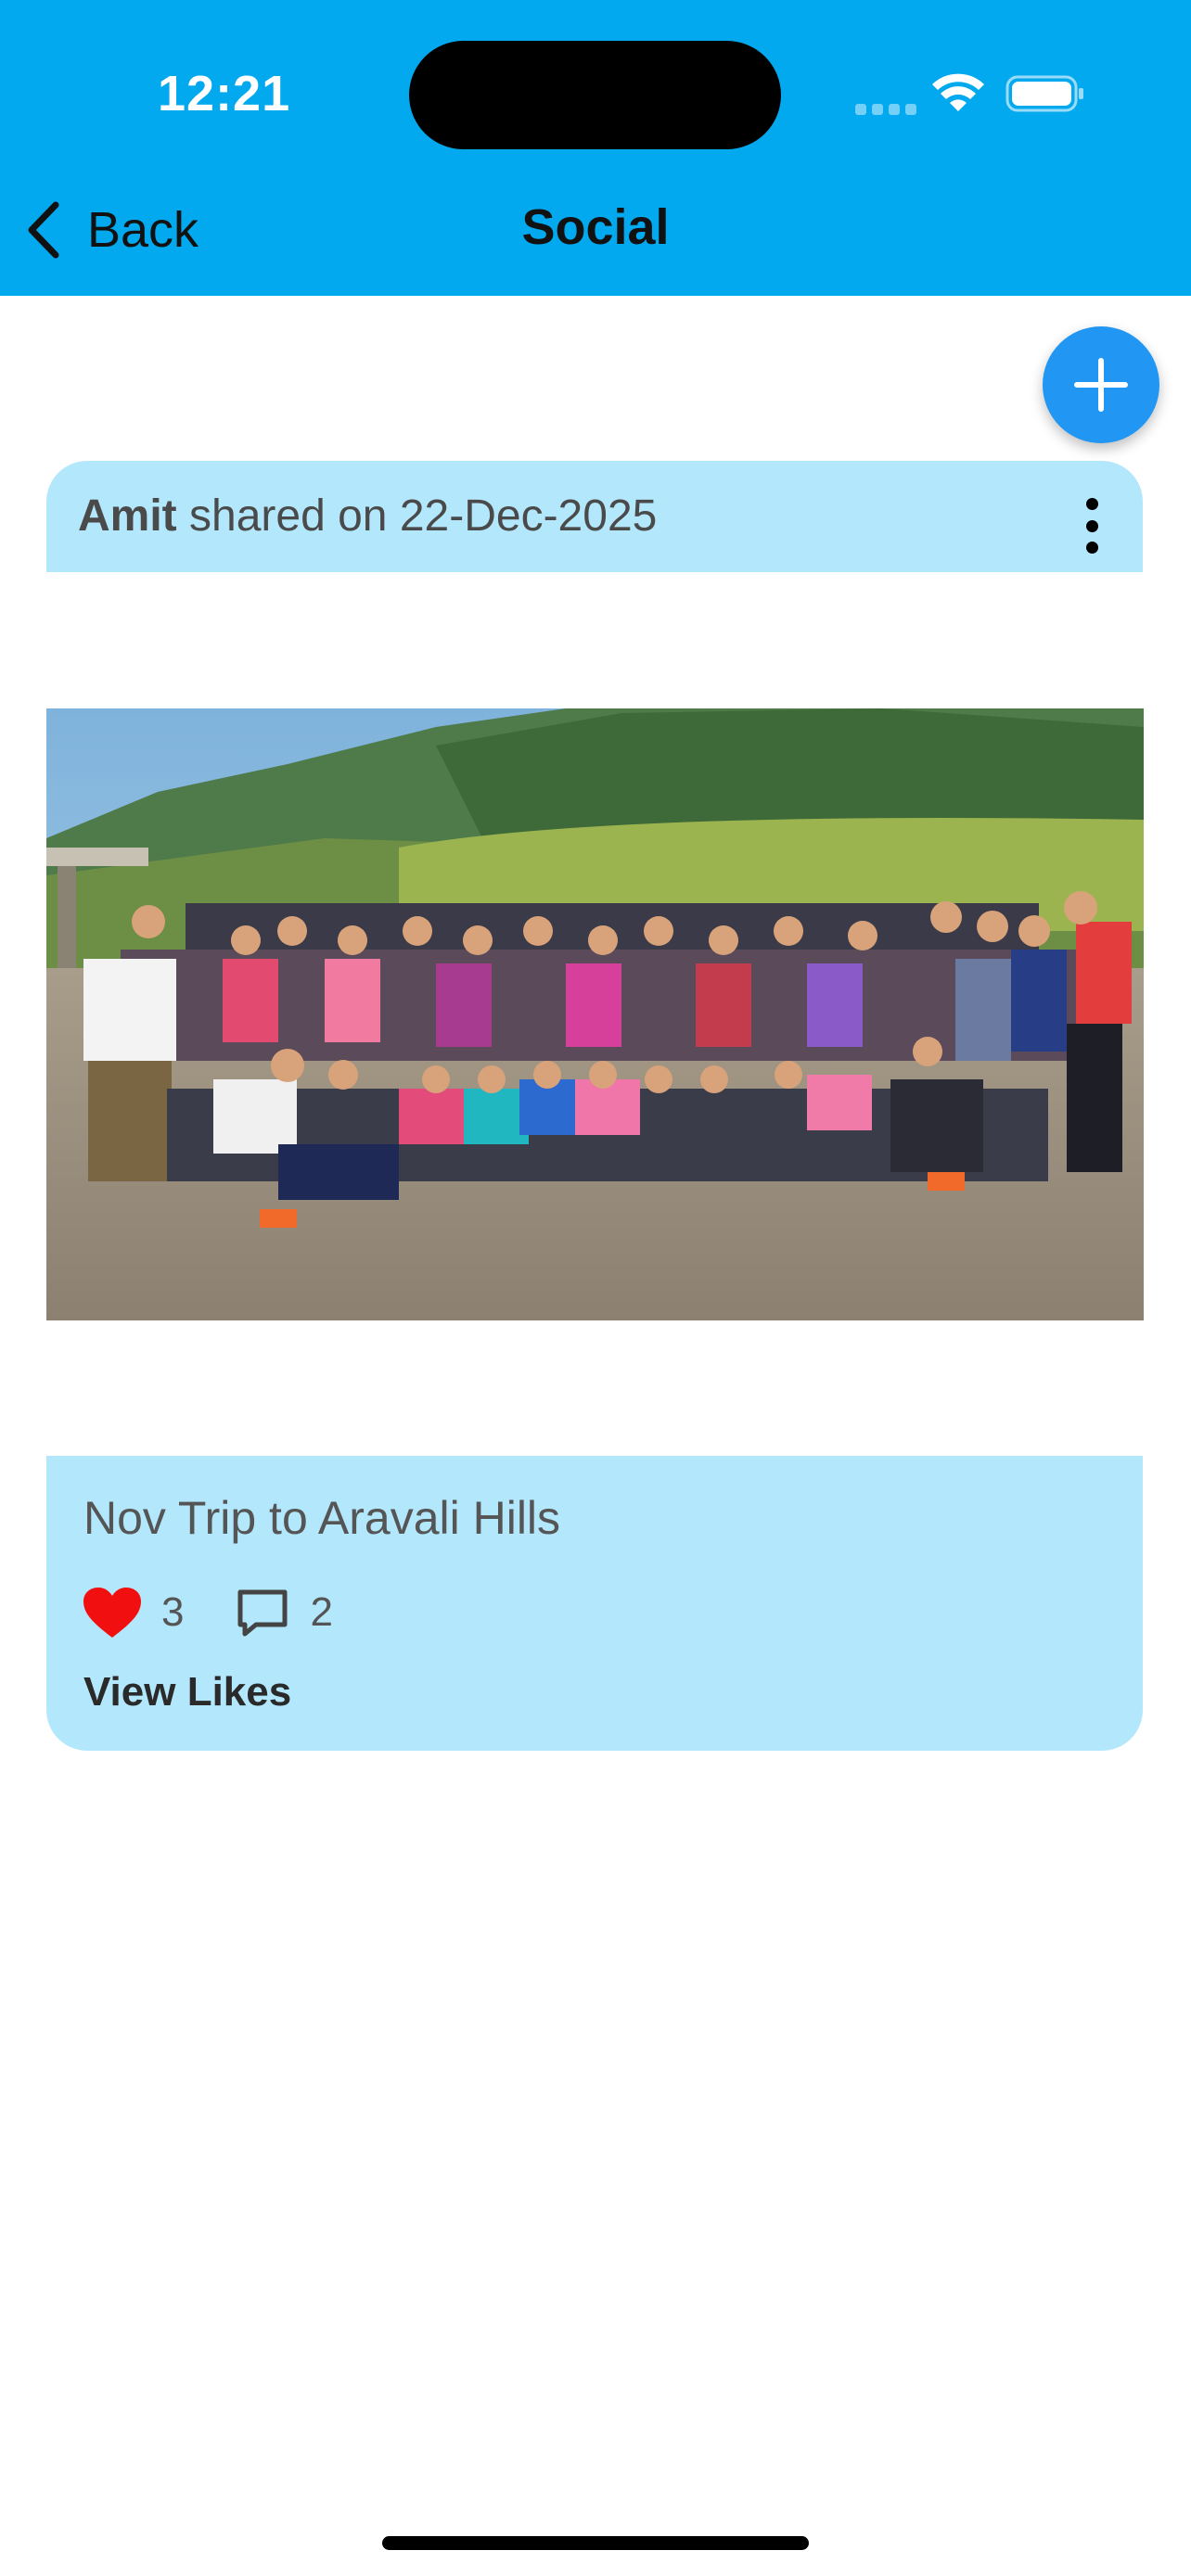 This screenshot has height=2576, width=1191. Describe the element at coordinates (594, 1604) in the screenshot. I see `post-footer: Nov Trip to Aravali Hills 3 2 View Likes` at that location.